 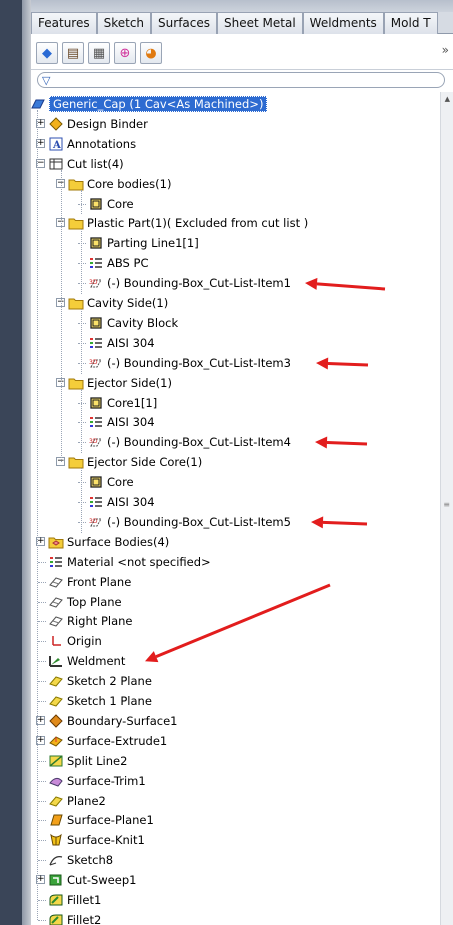 I want to click on tree-item: ABS PC, so click(x=118, y=263).